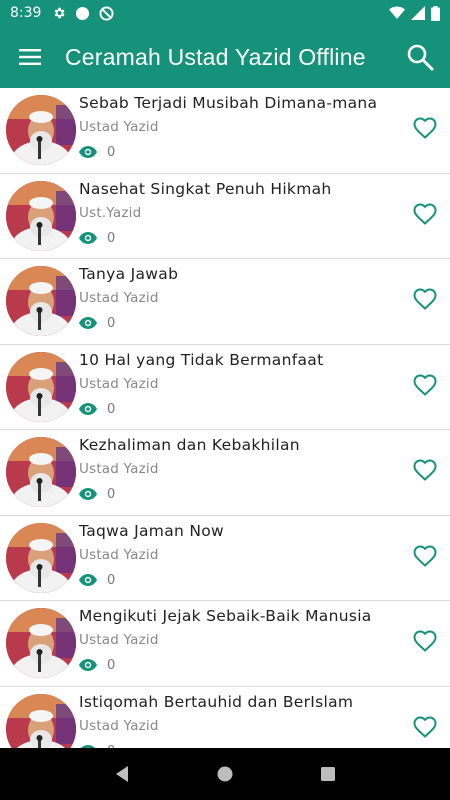 The image size is (450, 800). Describe the element at coordinates (225, 473) in the screenshot. I see `list-item: Kezhaliman dan Kebakhilan Ustad Yazid 0` at that location.